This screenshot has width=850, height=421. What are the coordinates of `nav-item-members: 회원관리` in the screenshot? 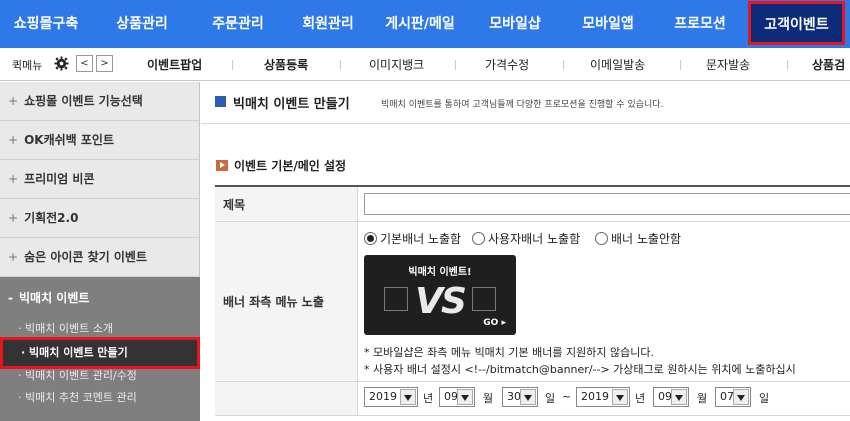 It's located at (328, 24).